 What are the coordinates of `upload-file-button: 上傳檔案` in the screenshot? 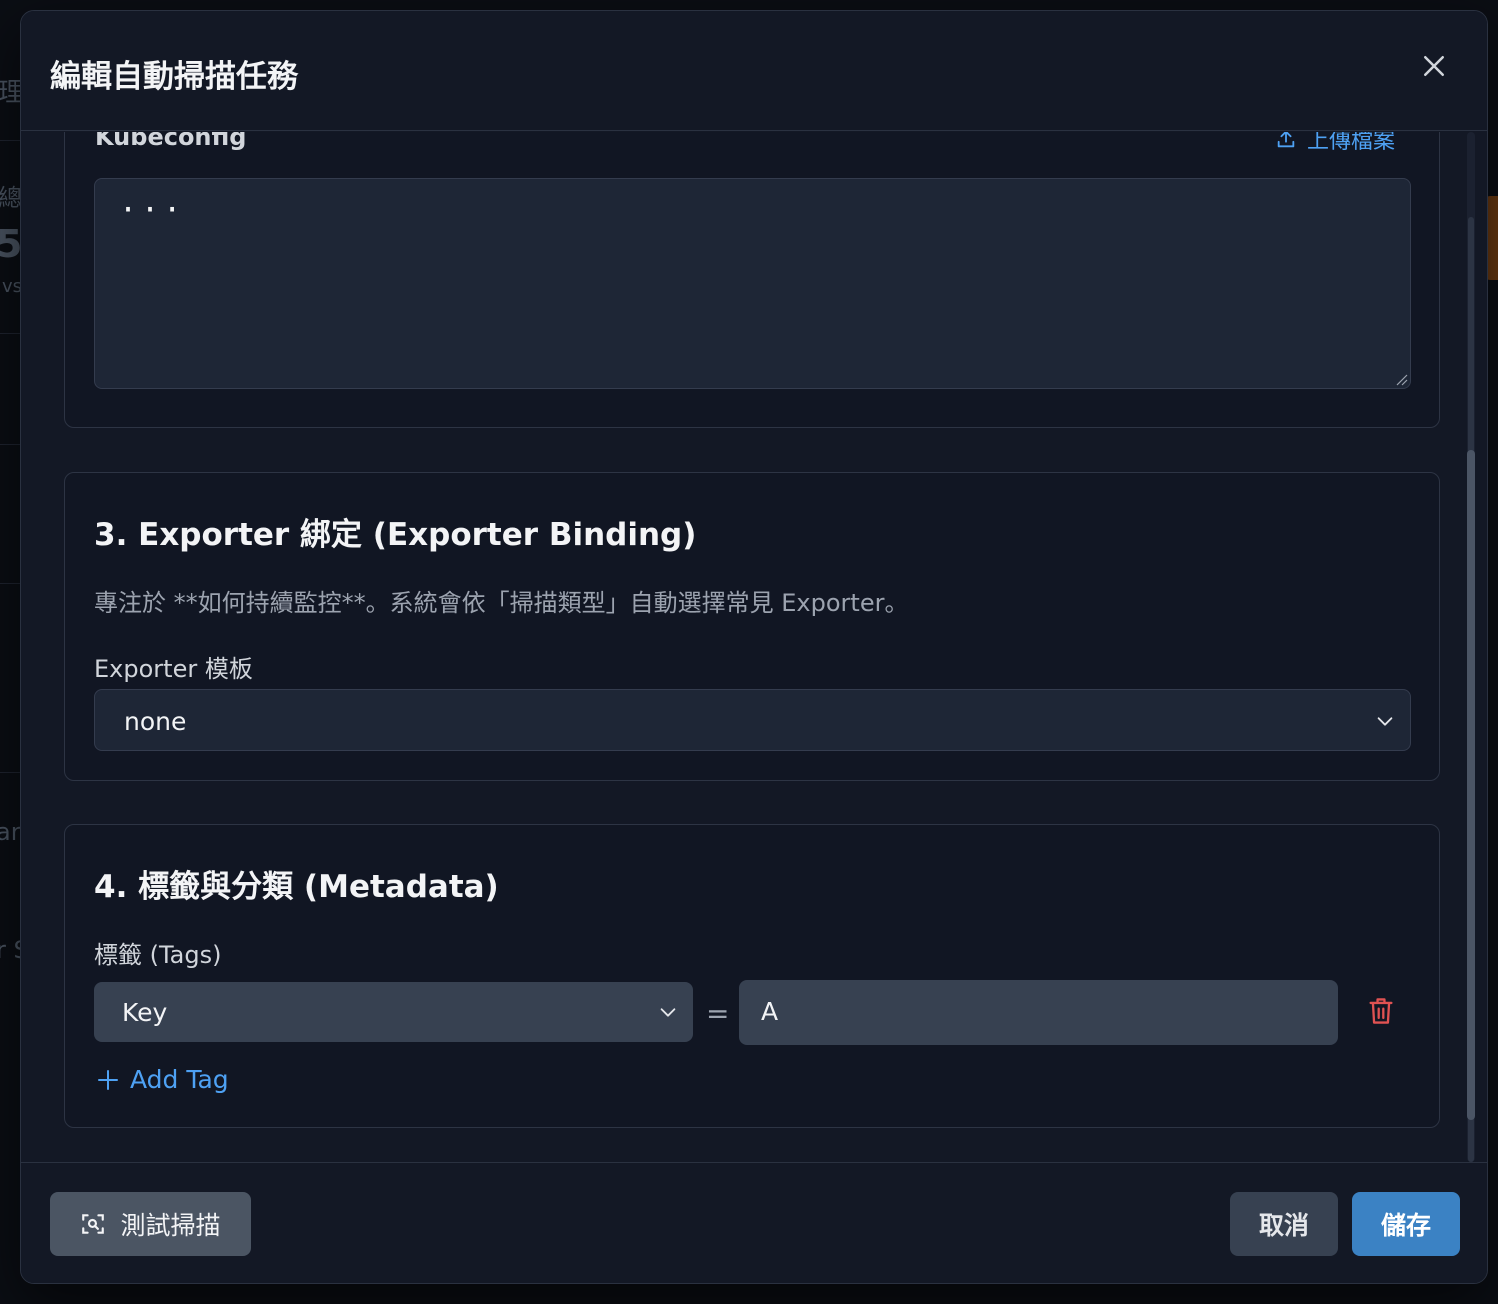 It's located at (1335, 143).